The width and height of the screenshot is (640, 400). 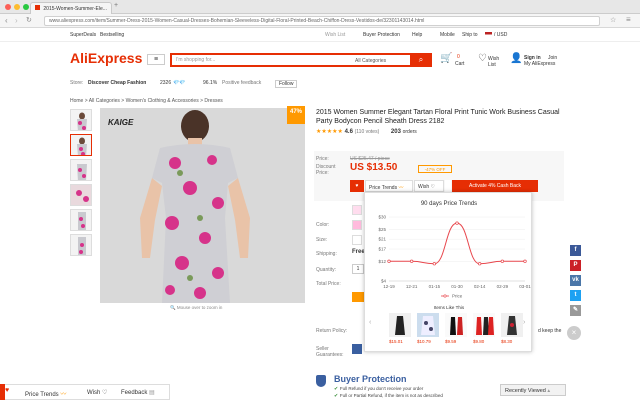 What do you see at coordinates (525, 286) in the screenshot?
I see `x-tick-label: 03-01` at bounding box center [525, 286].